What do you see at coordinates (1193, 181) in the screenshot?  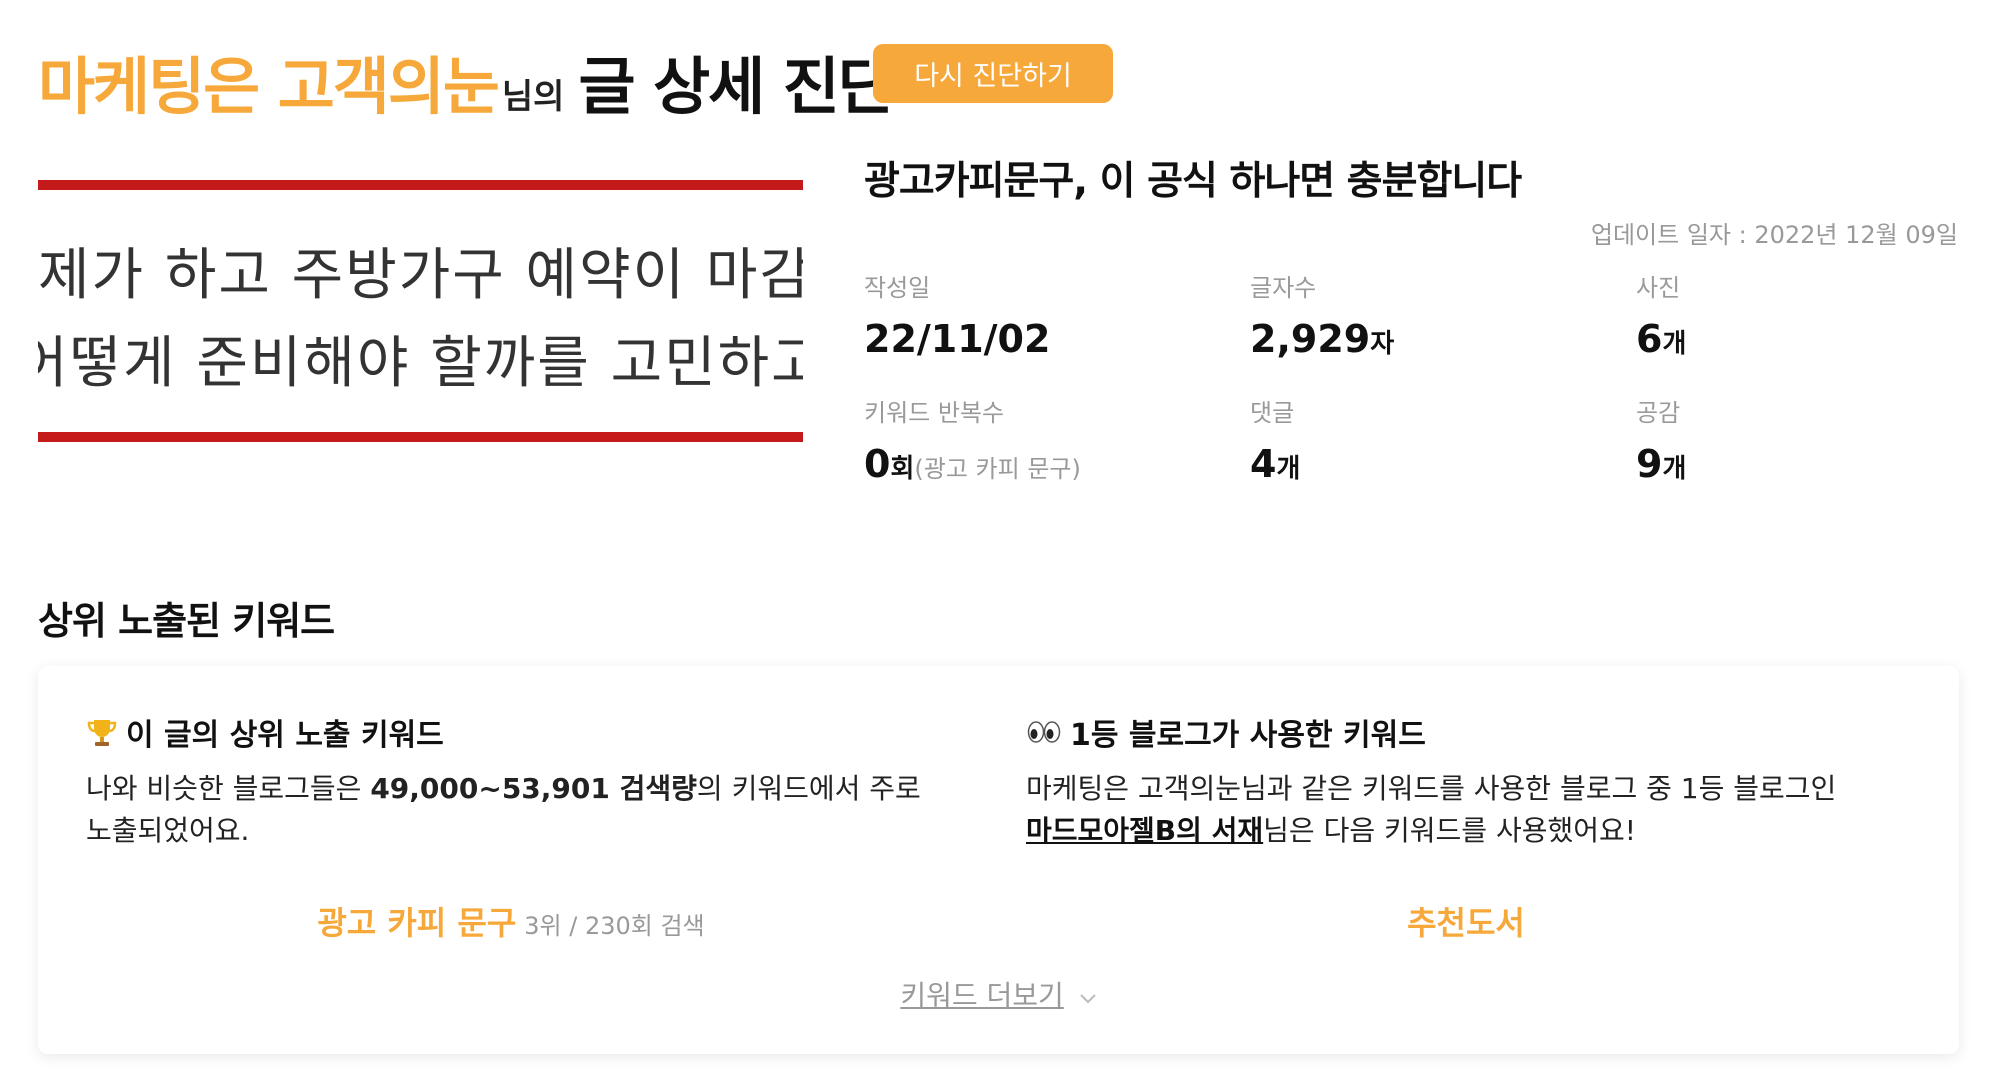 I see `post-title: 광고카피문구, 이 공식 하나면 충분합니다` at bounding box center [1193, 181].